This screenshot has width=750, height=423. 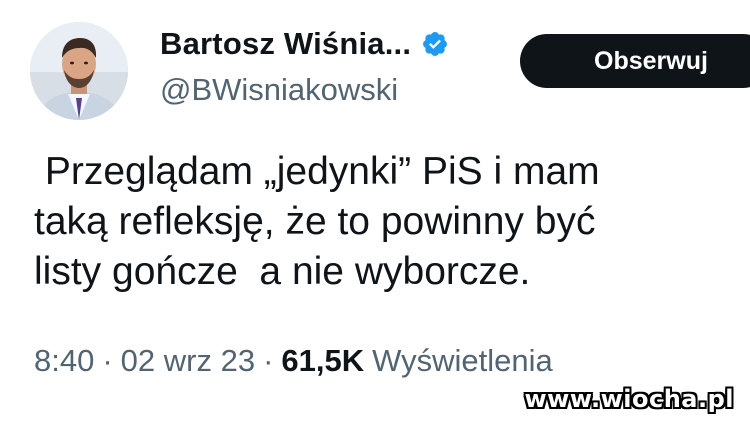 I want to click on views-label: Wyświetlenia, so click(x=462, y=360).